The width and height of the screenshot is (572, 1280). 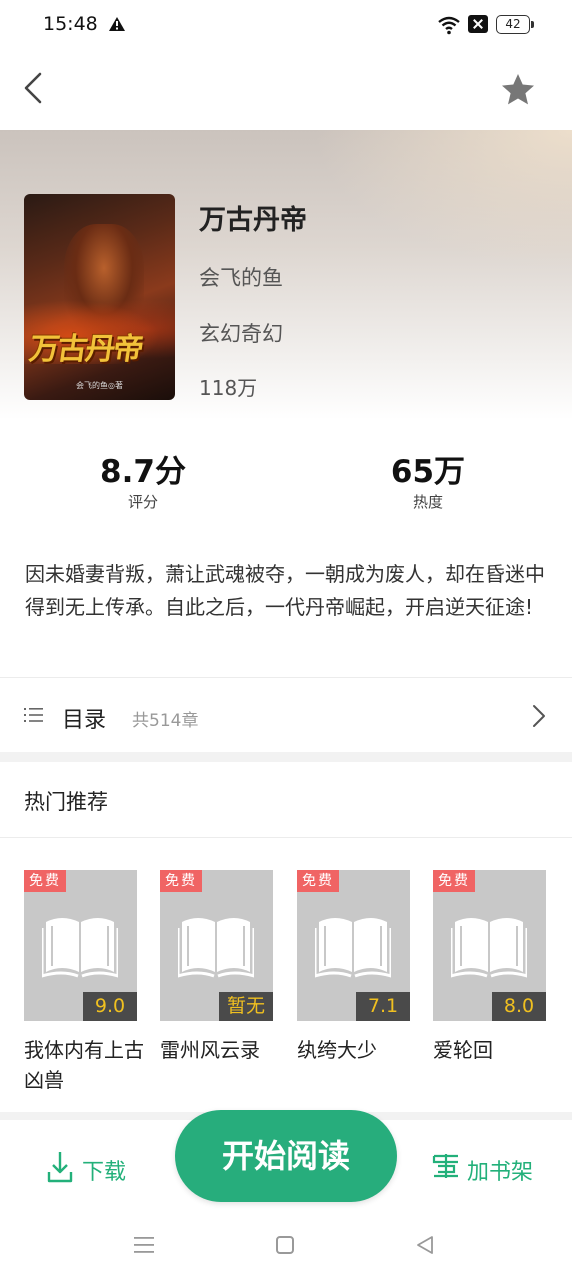 What do you see at coordinates (143, 472) in the screenshot?
I see `rating-value: 8.7分` at bounding box center [143, 472].